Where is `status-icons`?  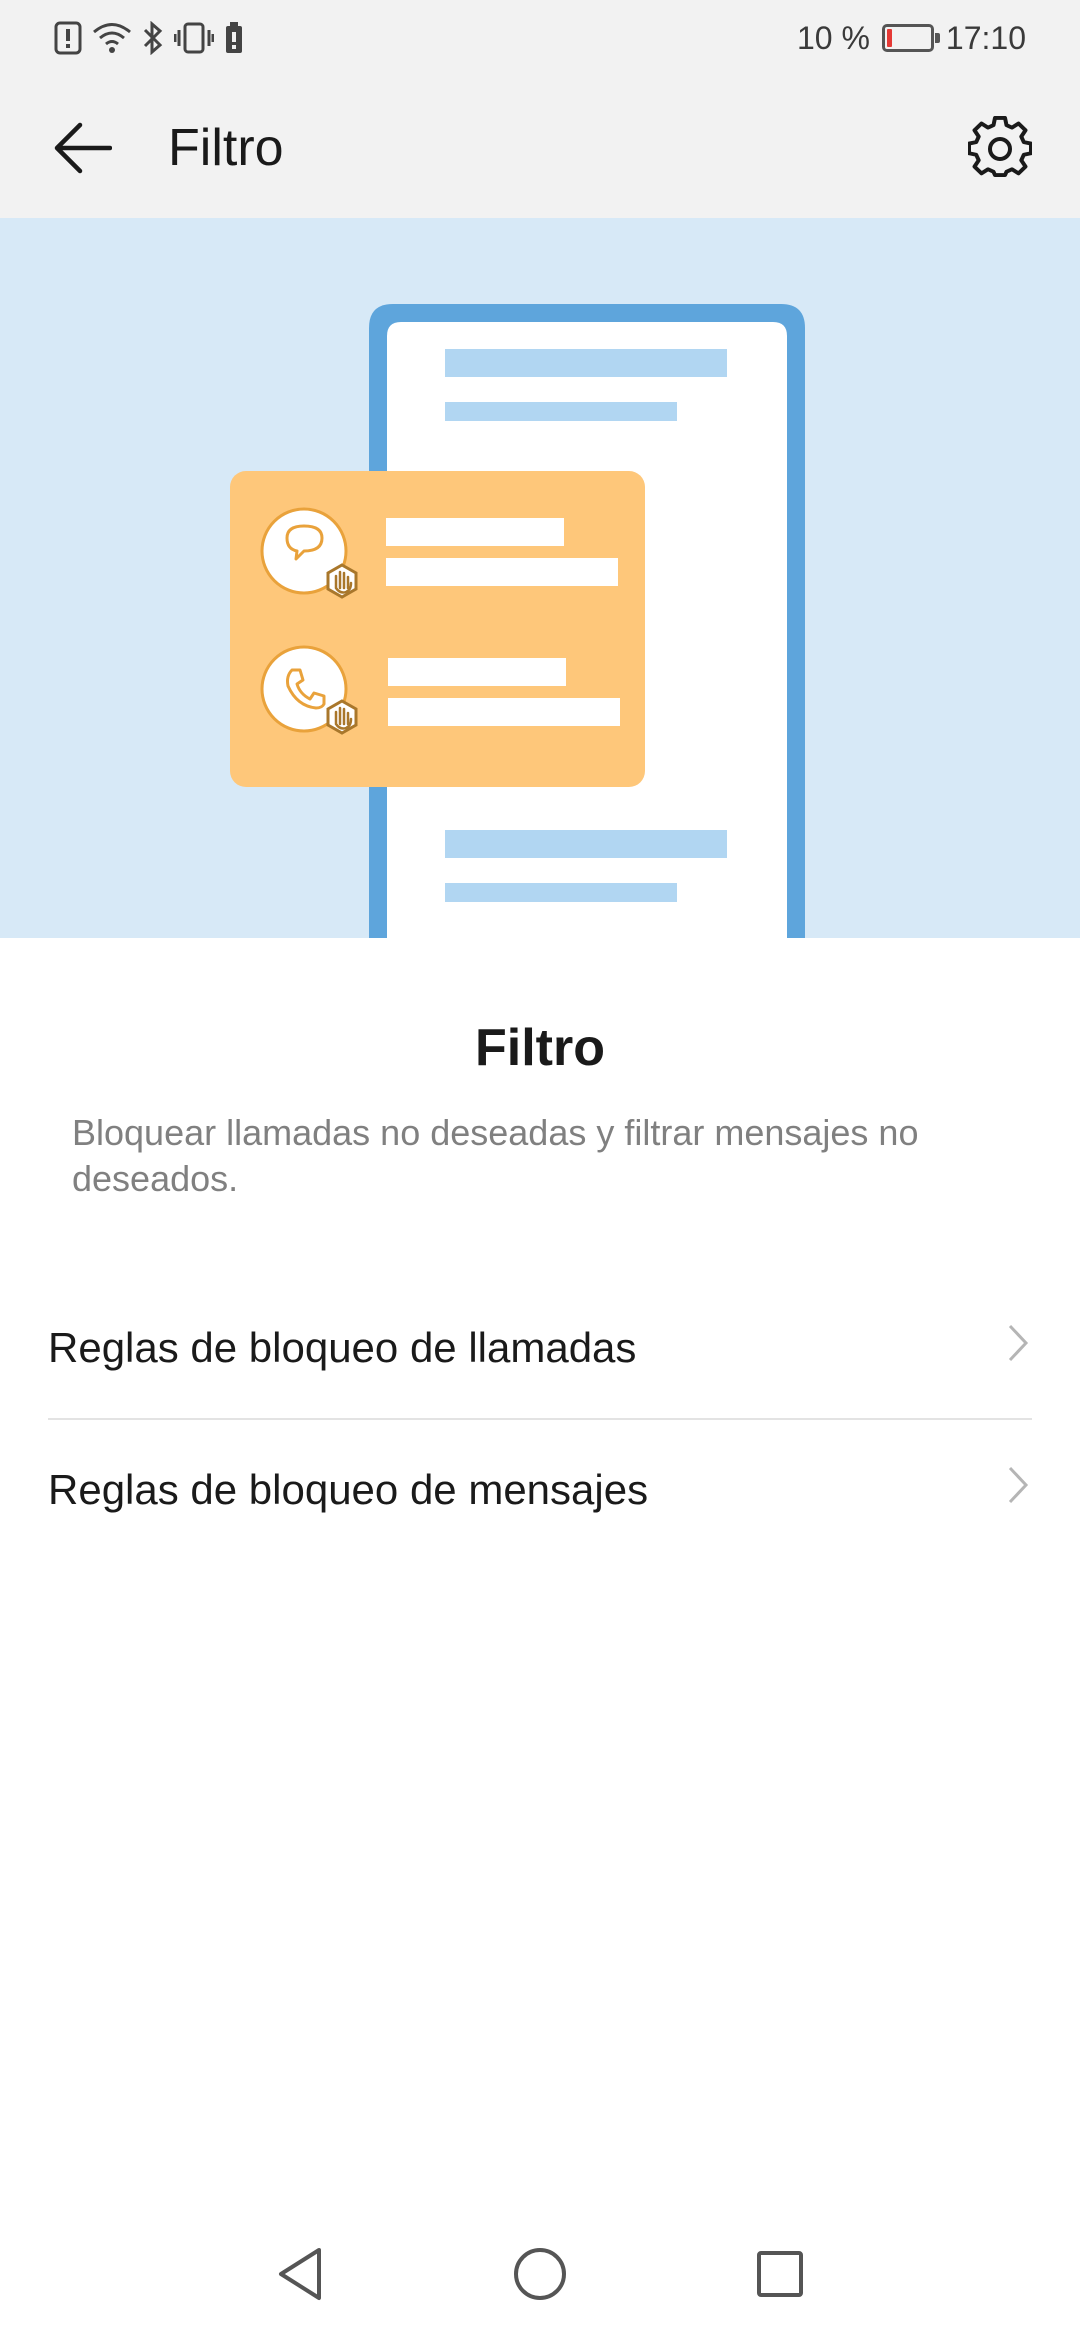
status-icons is located at coordinates (149, 38).